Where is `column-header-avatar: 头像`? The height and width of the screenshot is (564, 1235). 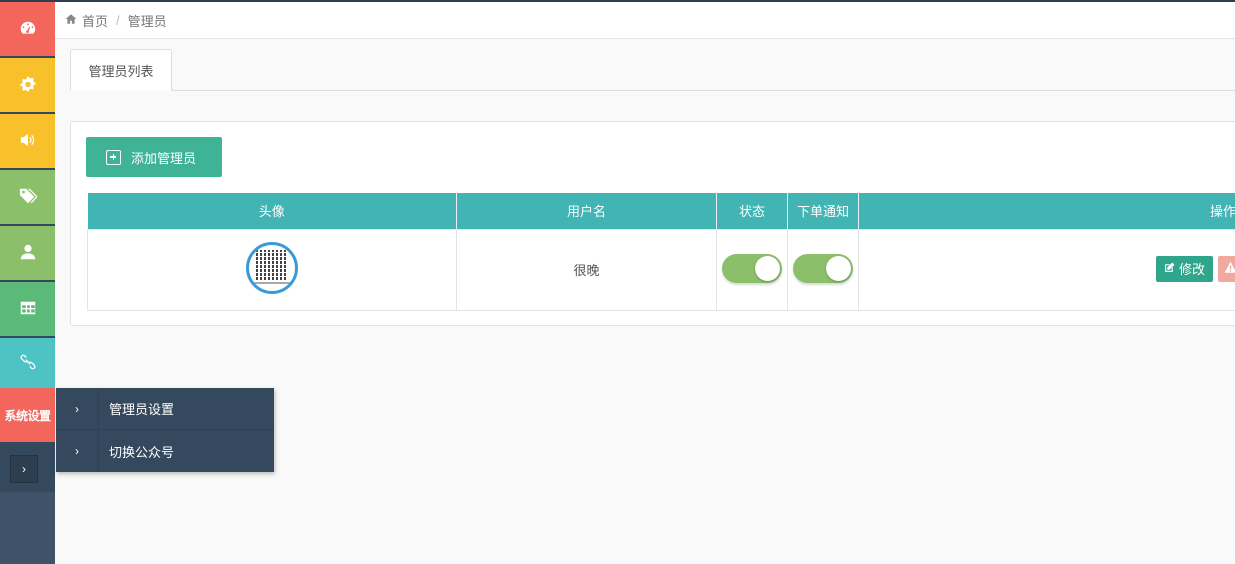
column-header-avatar: 头像 is located at coordinates (272, 211).